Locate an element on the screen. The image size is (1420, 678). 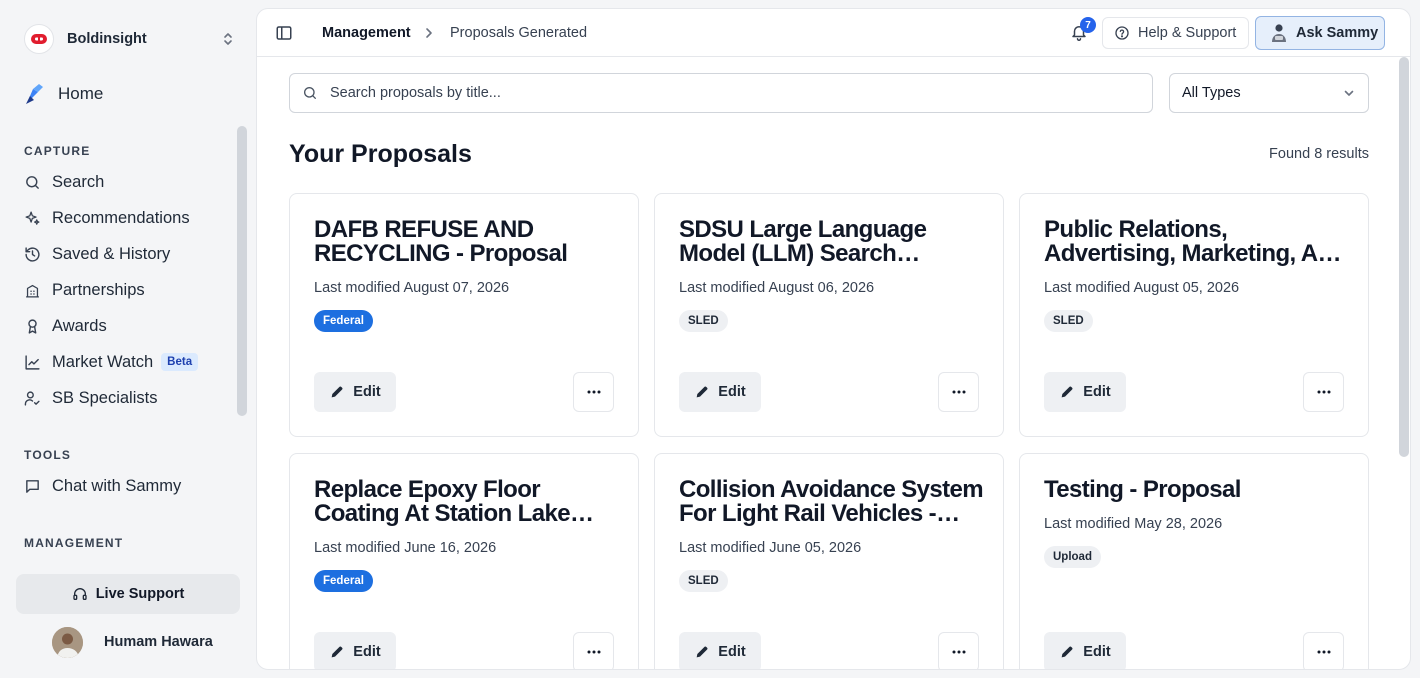
proposal-date: Last modified June 05, 2026 is located at coordinates (770, 548).